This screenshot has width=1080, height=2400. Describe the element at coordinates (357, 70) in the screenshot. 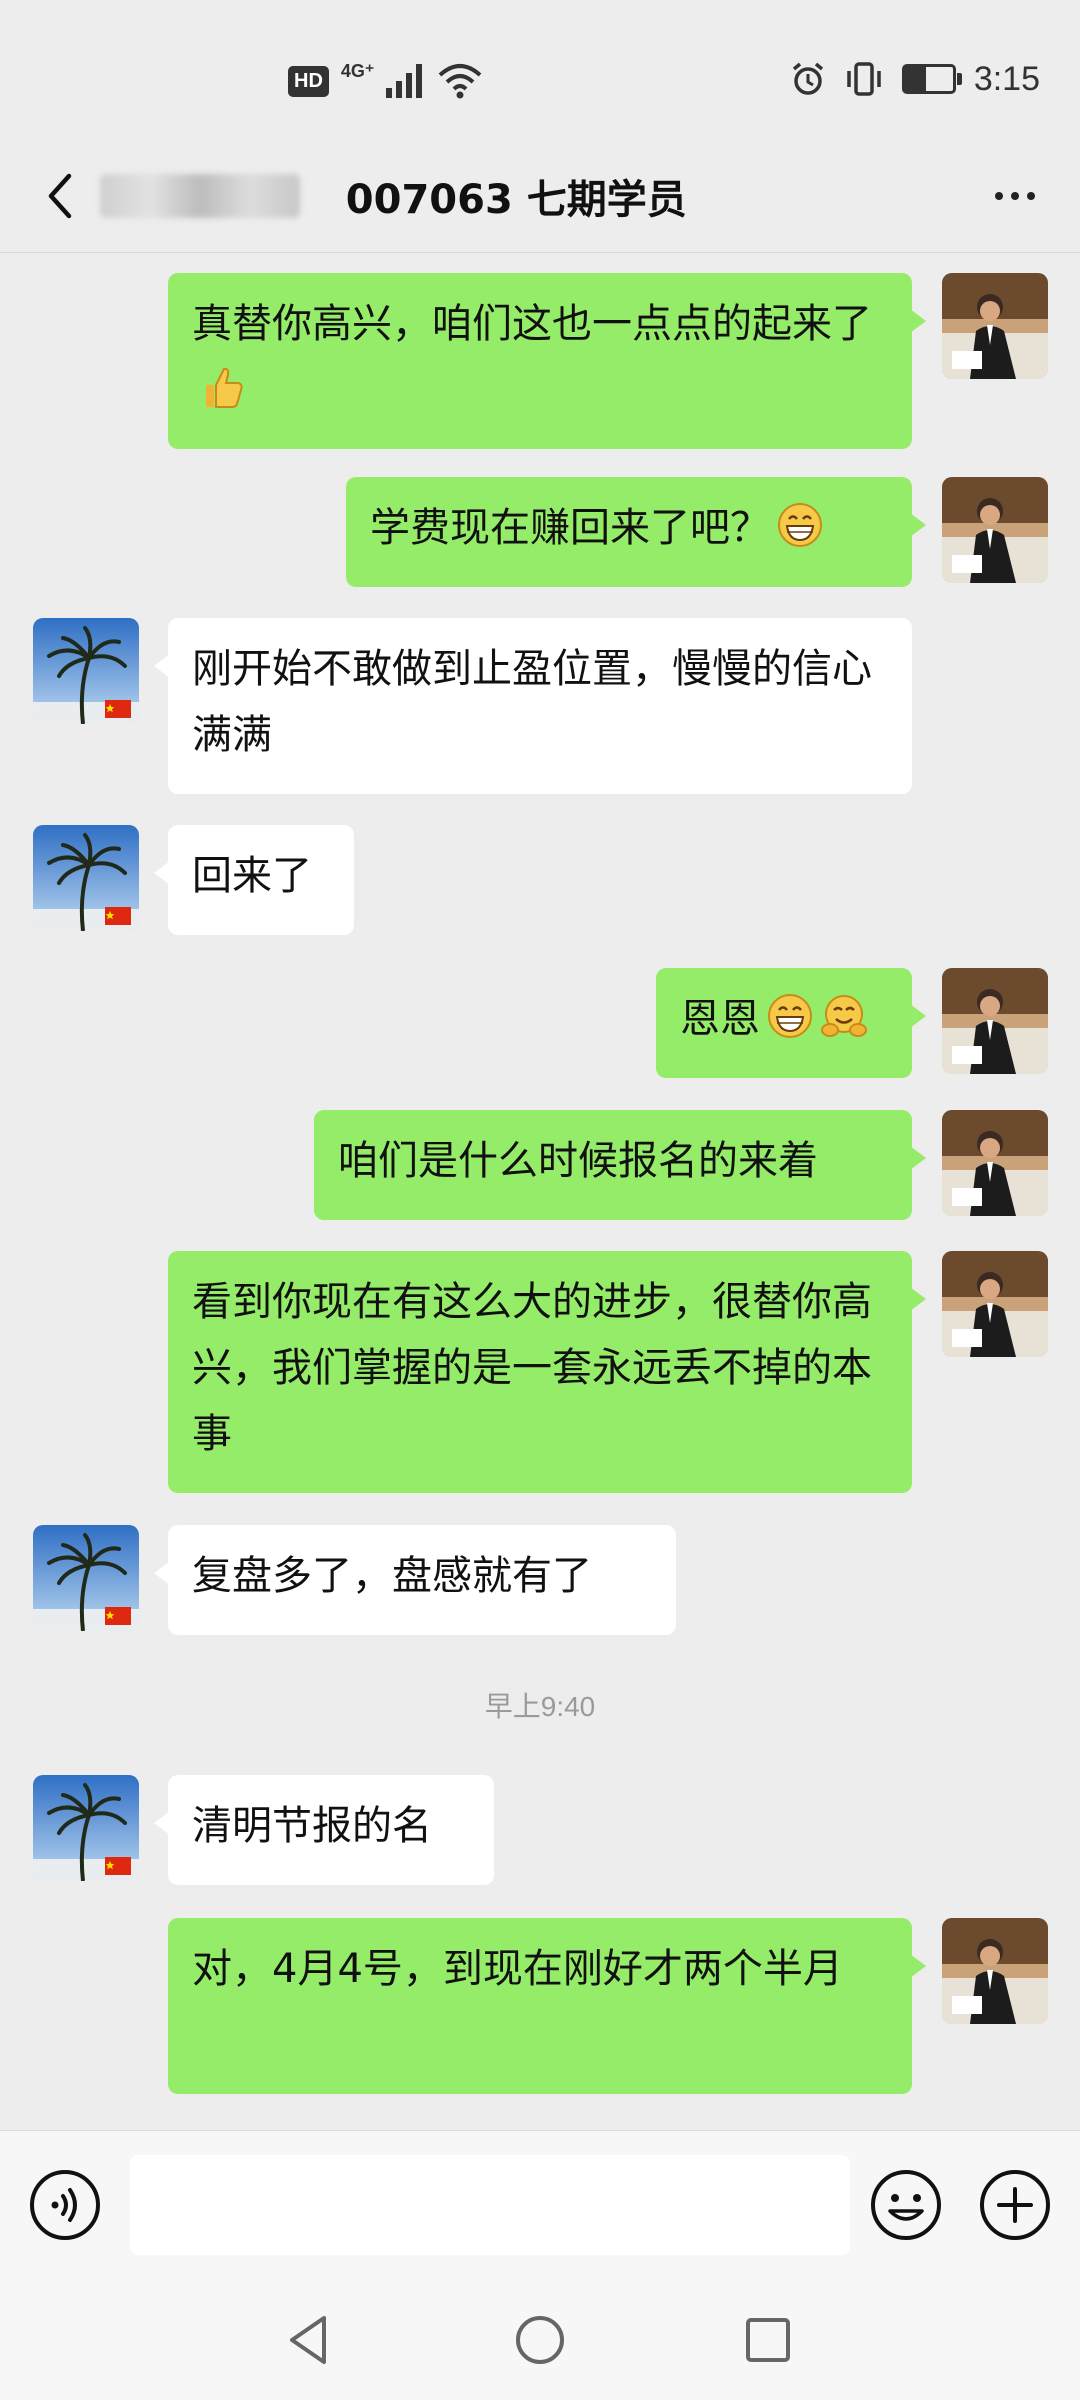

I see `network-type: 4G⁺` at that location.